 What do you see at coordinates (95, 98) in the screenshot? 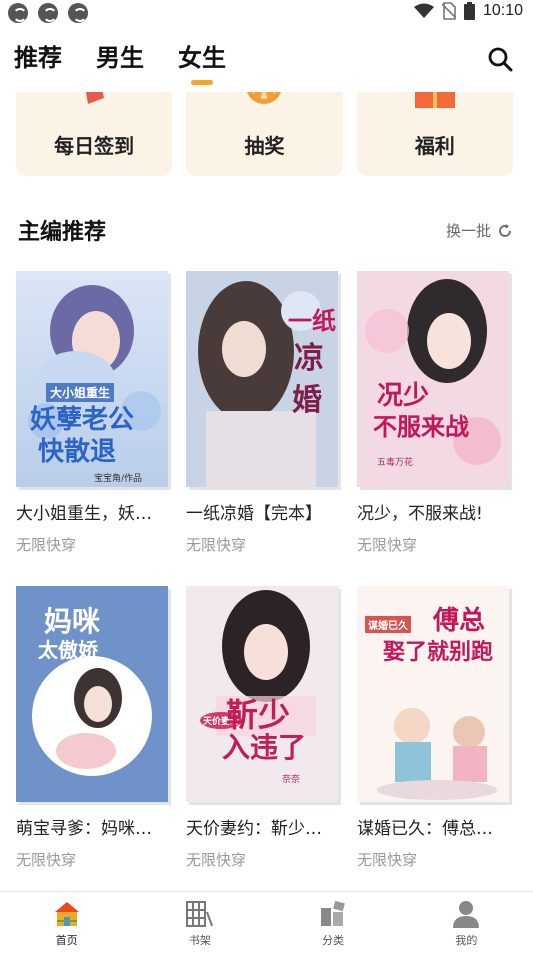
I see `calendar-icon` at bounding box center [95, 98].